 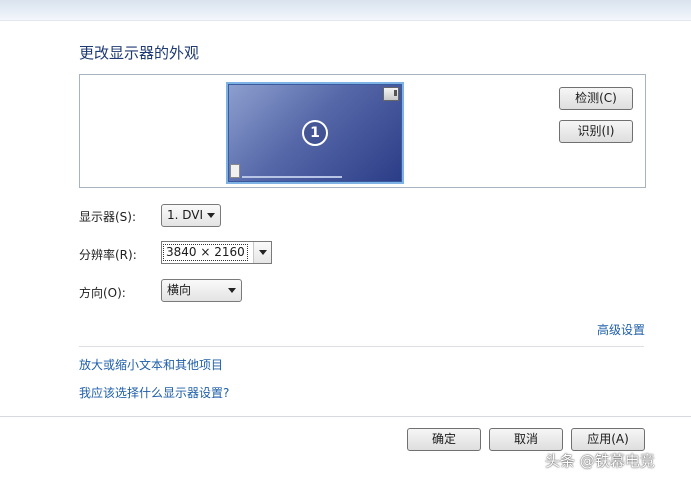 I want to click on resolution-select: 3840 × 2160, so click(x=216, y=252).